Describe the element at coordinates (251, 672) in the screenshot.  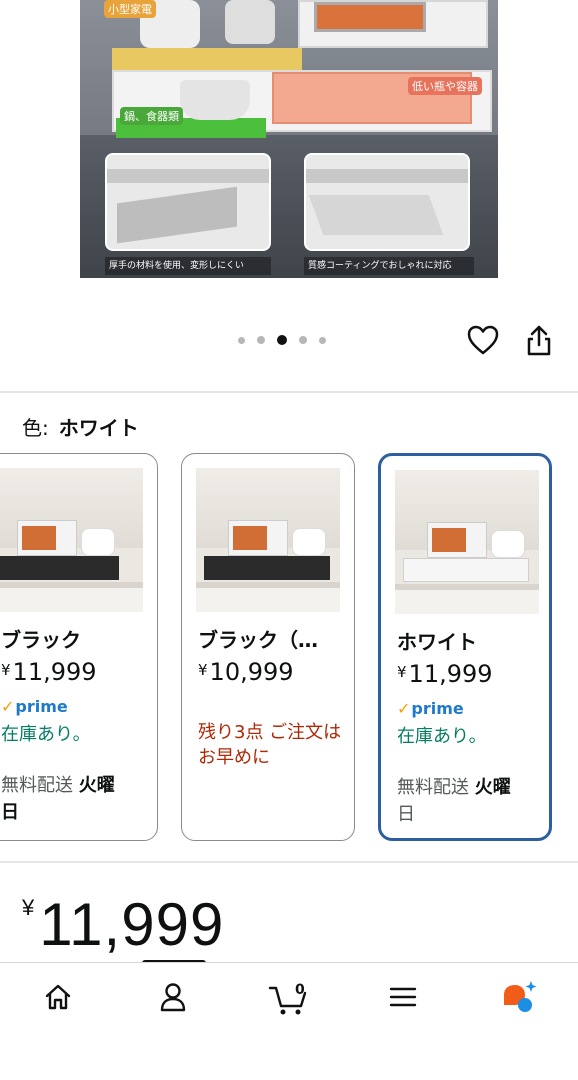
I see `variant-price-value: 10,999` at that location.